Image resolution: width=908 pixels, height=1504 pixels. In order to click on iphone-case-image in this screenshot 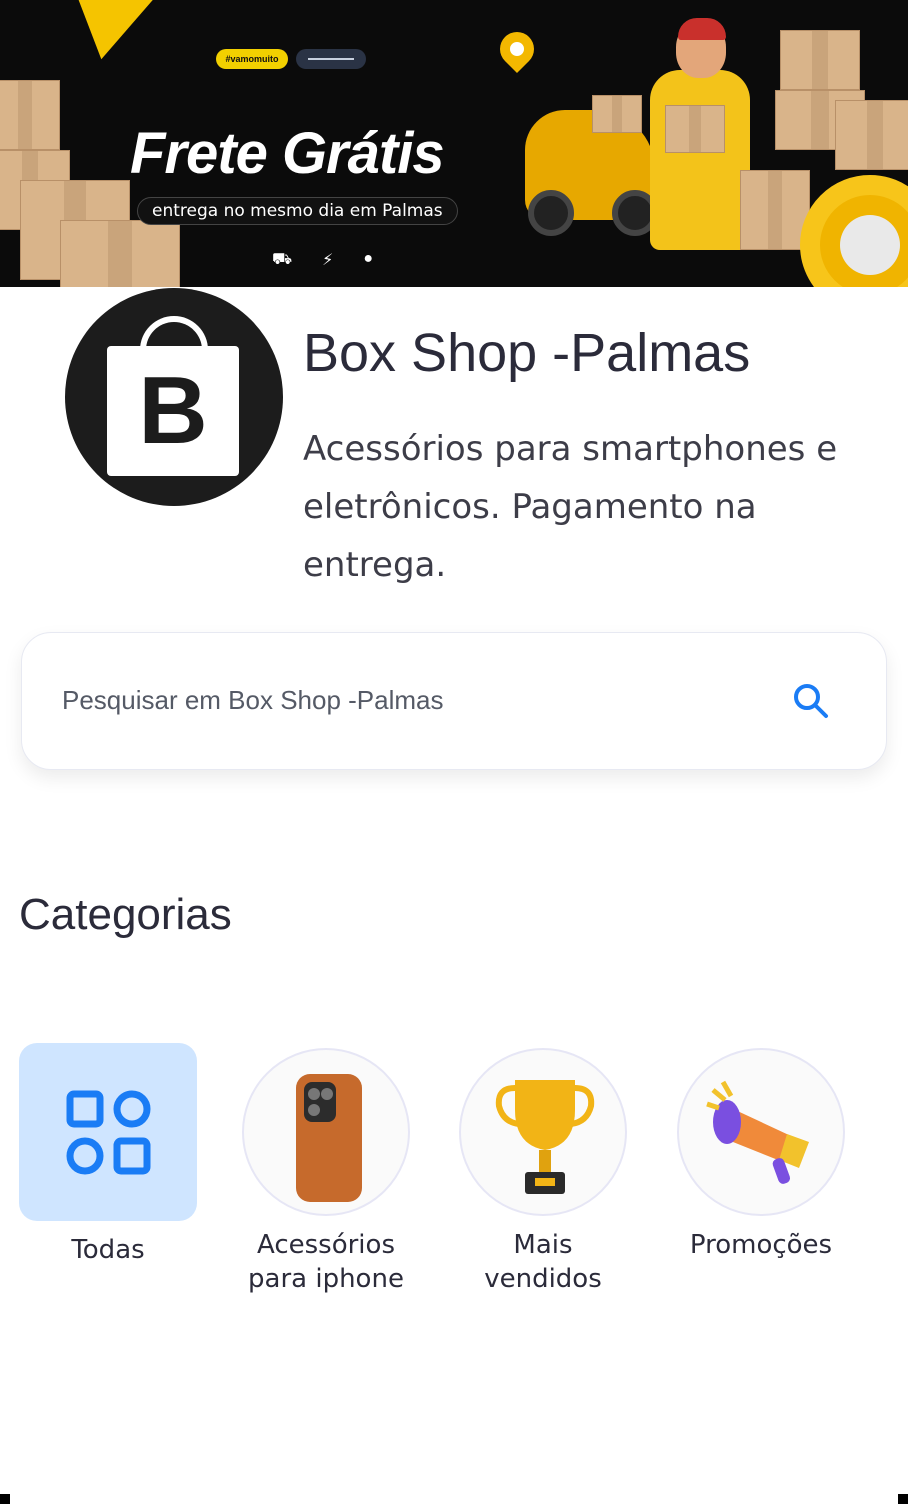, I will do `click(329, 1138)`.